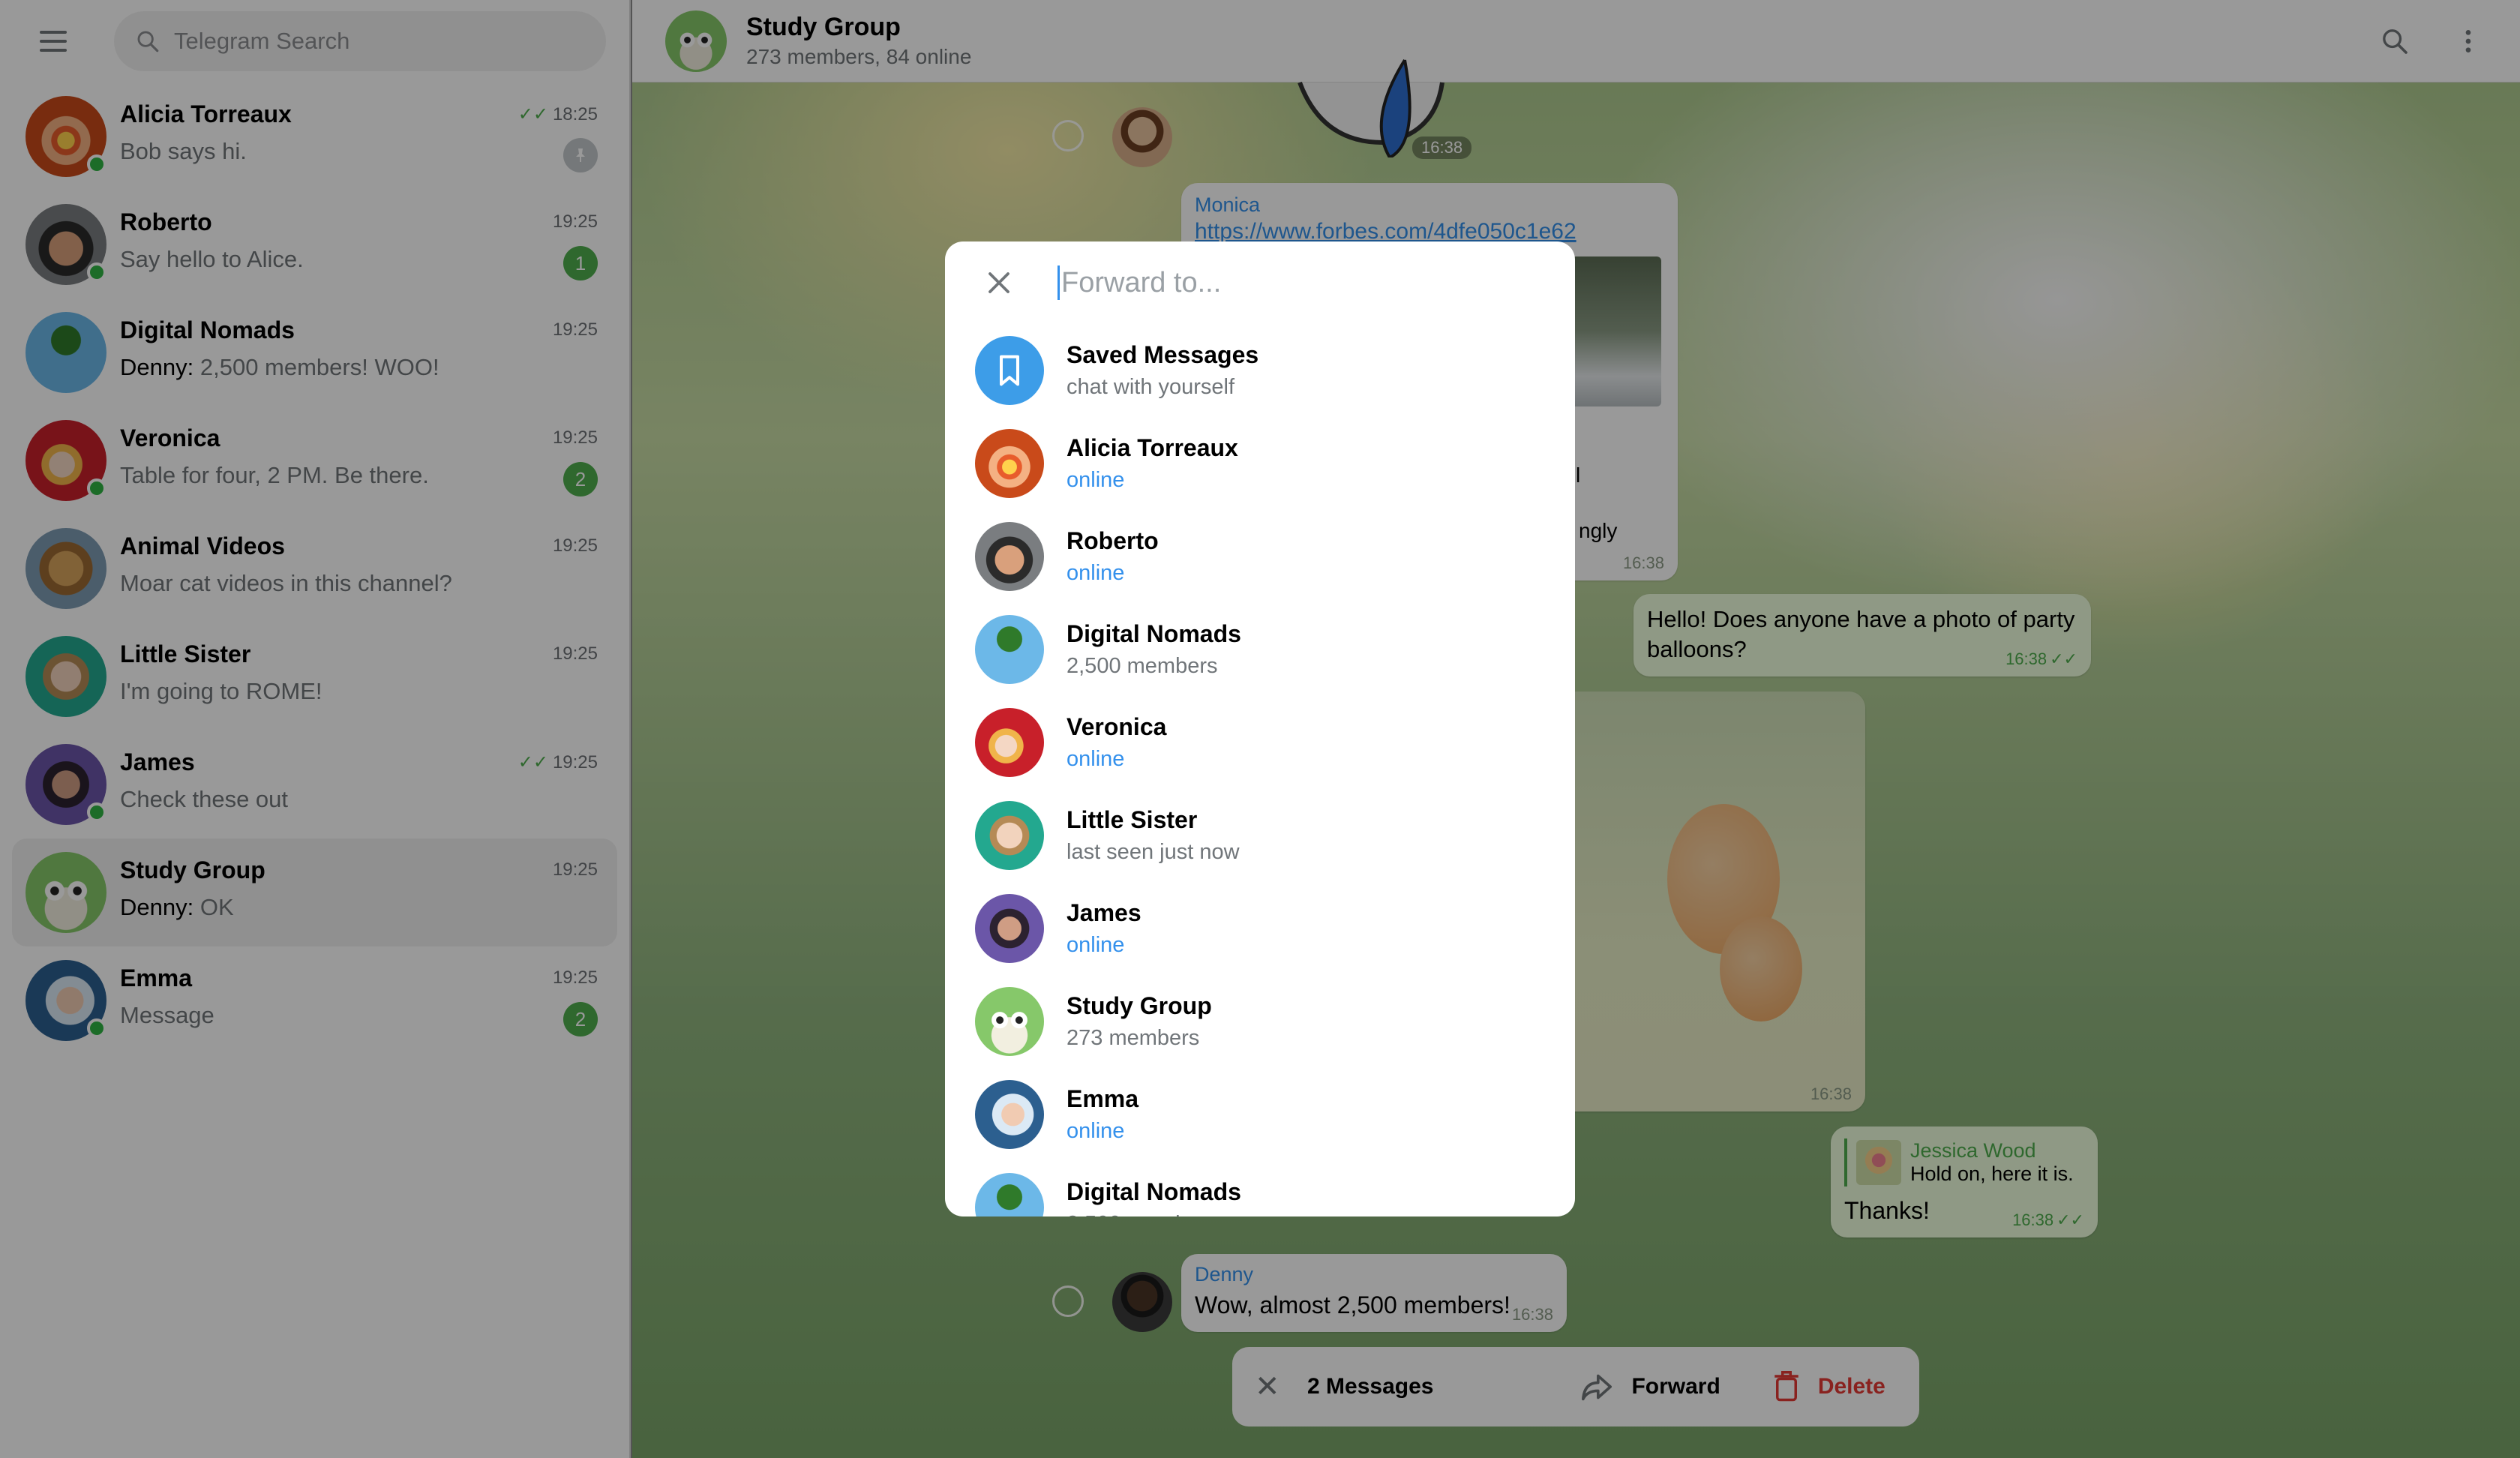 Image resolution: width=2520 pixels, height=1458 pixels. What do you see at coordinates (1150, 387) in the screenshot?
I see `forward-target-status: chat with yourself` at bounding box center [1150, 387].